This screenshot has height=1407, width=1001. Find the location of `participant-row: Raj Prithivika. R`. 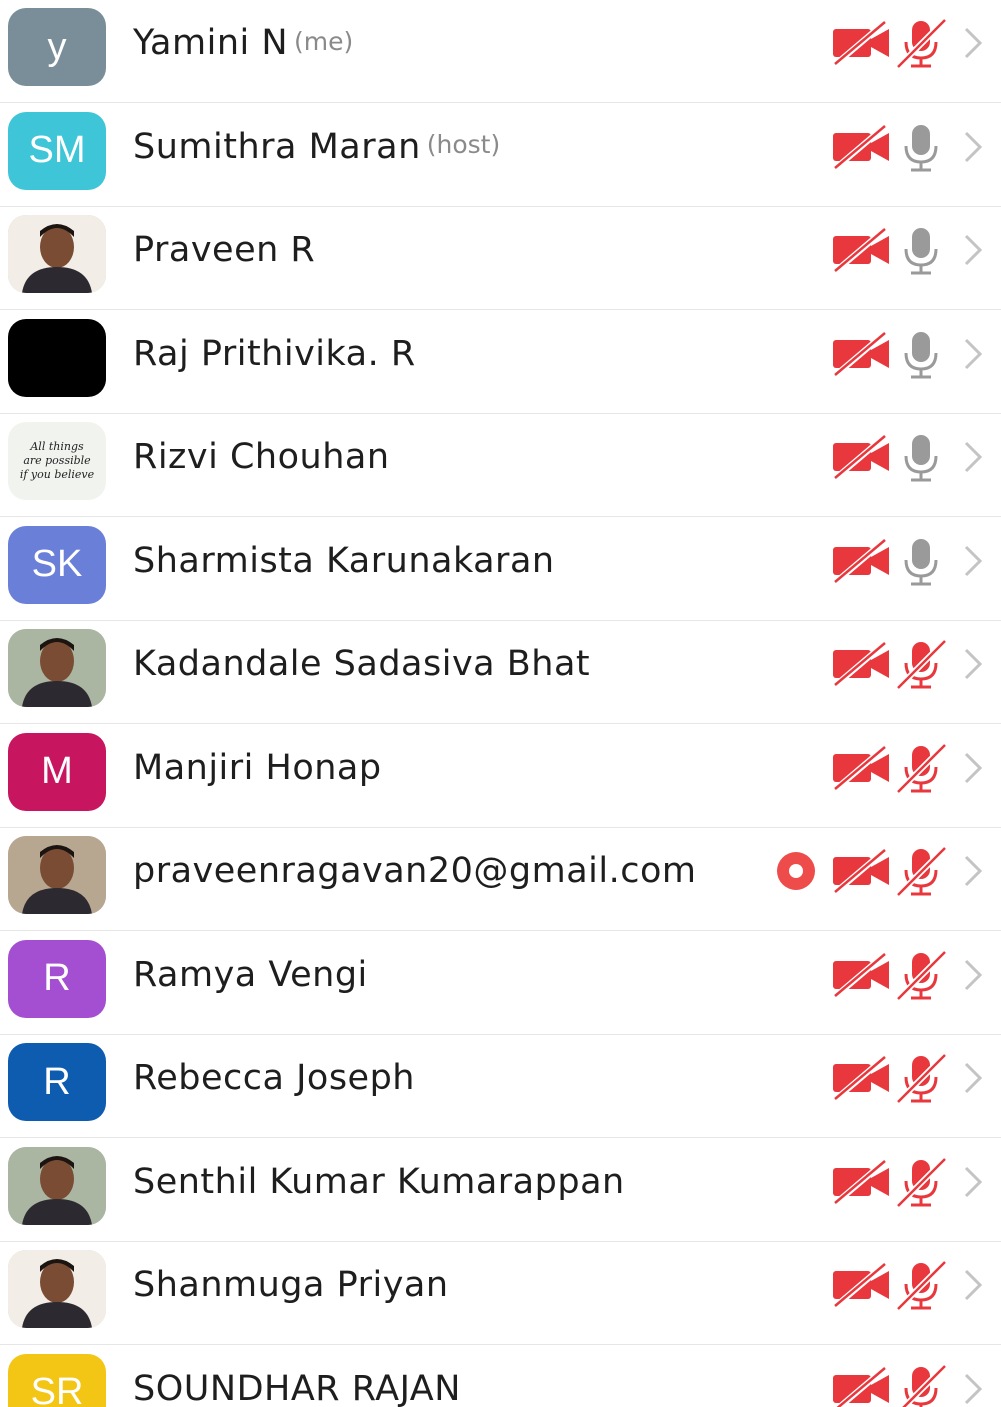

participant-row: Raj Prithivika. R is located at coordinates (500, 362).